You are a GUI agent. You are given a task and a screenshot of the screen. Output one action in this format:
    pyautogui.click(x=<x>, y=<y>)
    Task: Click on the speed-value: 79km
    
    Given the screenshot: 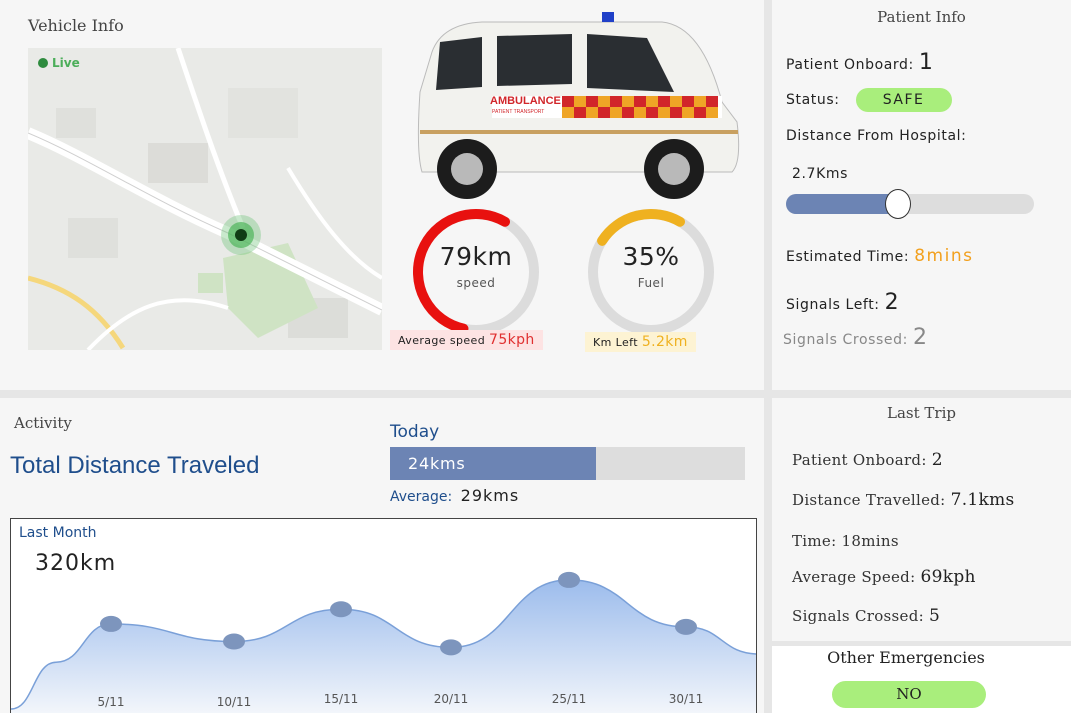 What is the action you would take?
    pyautogui.click(x=476, y=256)
    